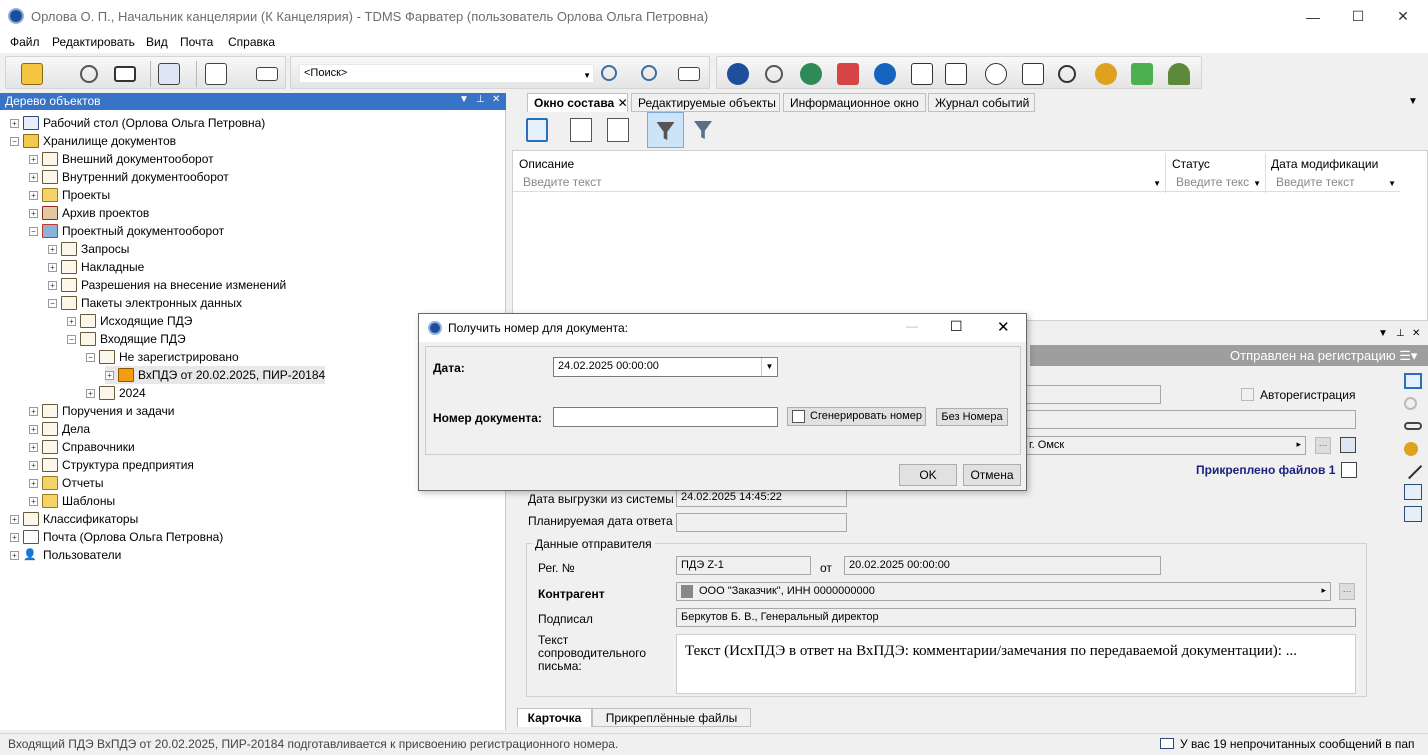 The image size is (1428, 755). I want to click on no-number-button: Без Номера, so click(972, 417).